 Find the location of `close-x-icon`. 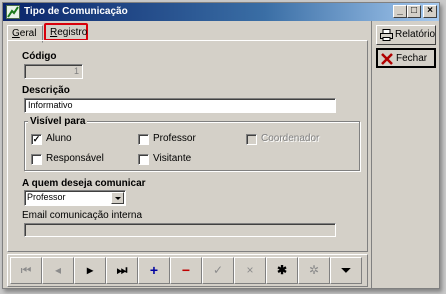

close-x-icon is located at coordinates (387, 62).